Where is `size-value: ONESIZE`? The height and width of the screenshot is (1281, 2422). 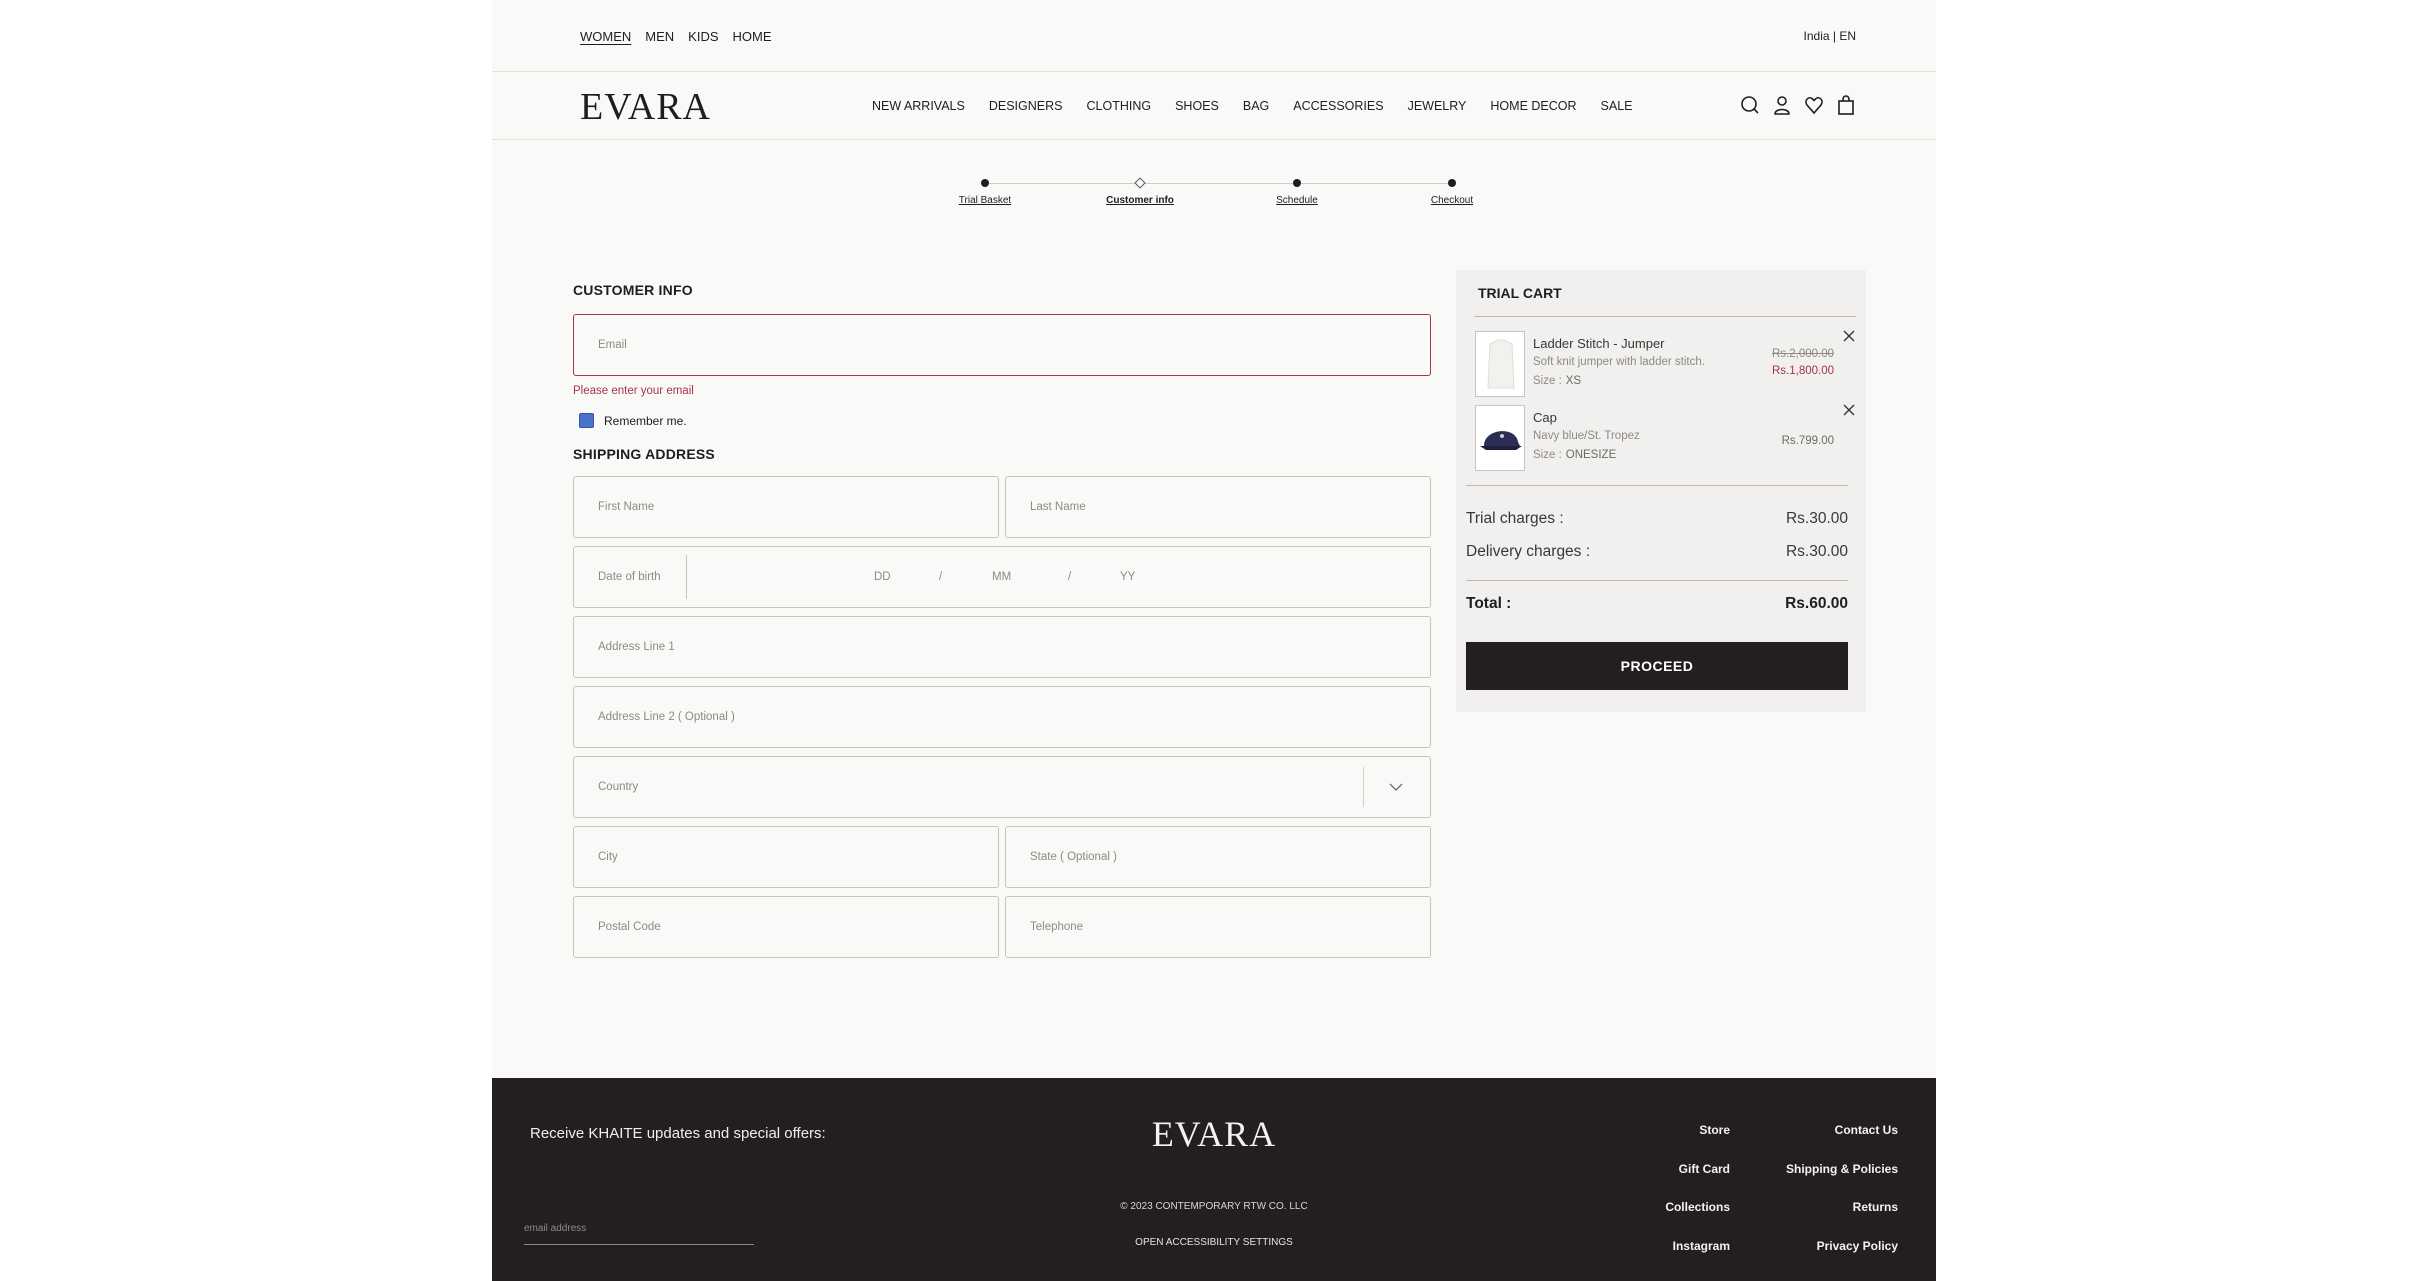 size-value: ONESIZE is located at coordinates (1591, 455).